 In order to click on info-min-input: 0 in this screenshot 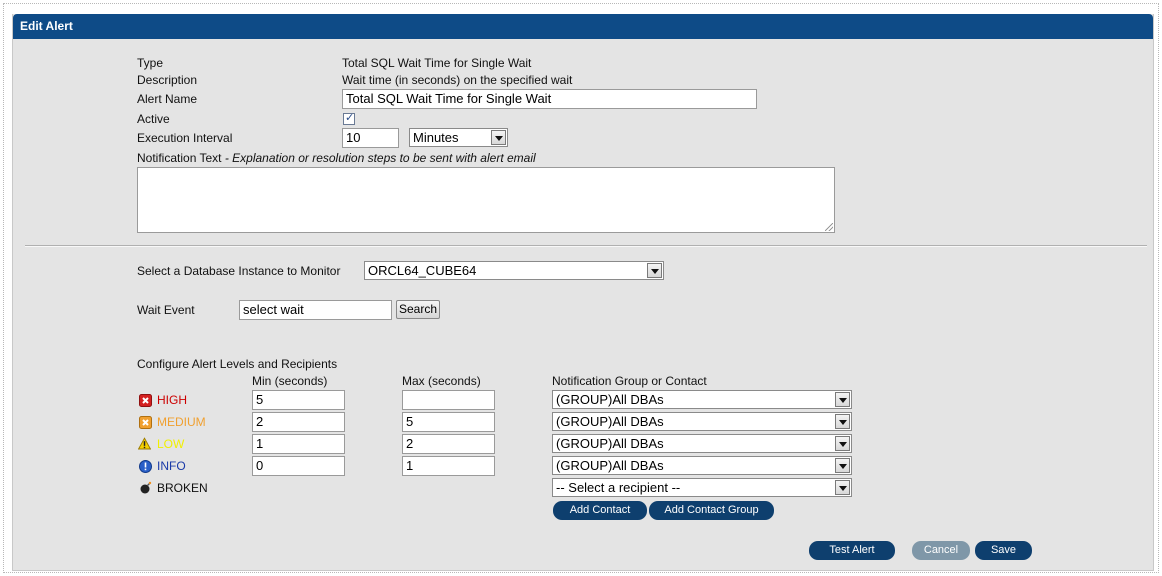, I will do `click(298, 466)`.